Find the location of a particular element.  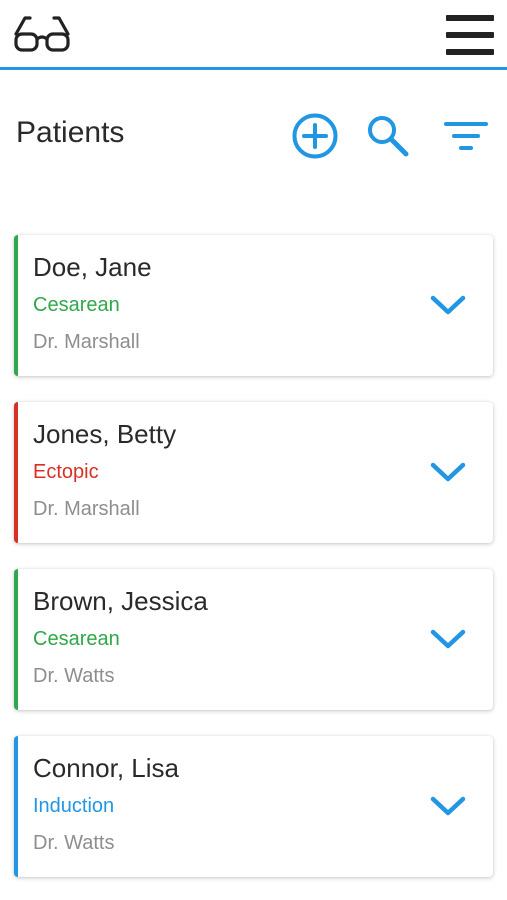

filter-button is located at coordinates (465, 136).